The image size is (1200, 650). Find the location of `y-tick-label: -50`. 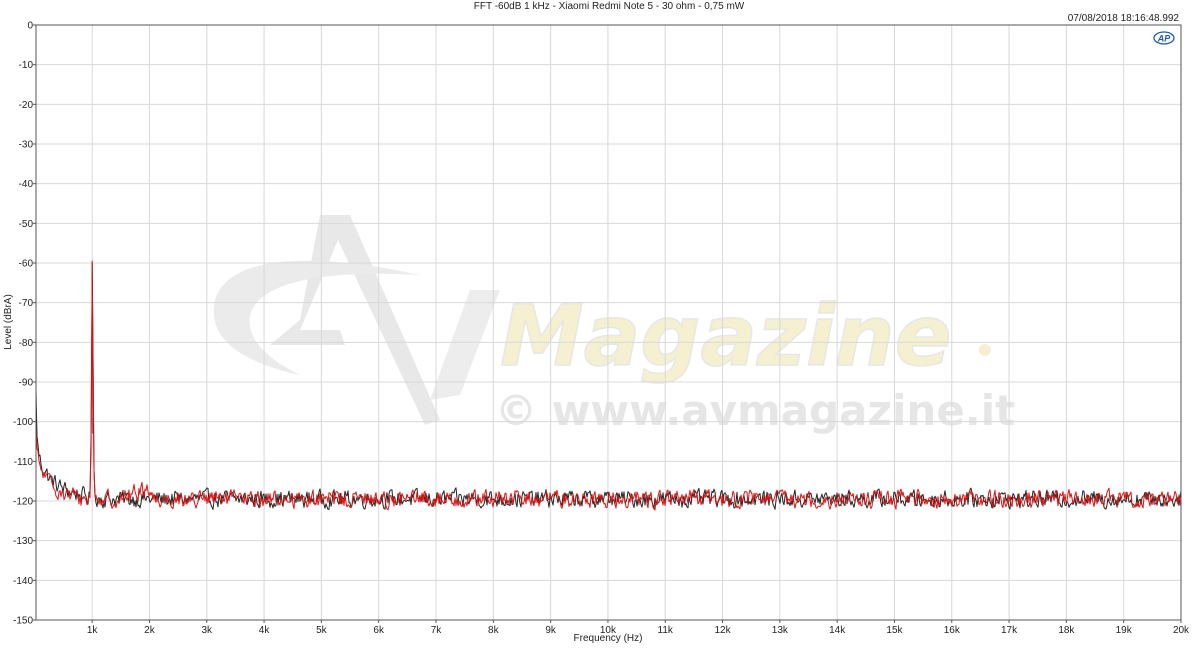

y-tick-label: -50 is located at coordinates (26, 224).